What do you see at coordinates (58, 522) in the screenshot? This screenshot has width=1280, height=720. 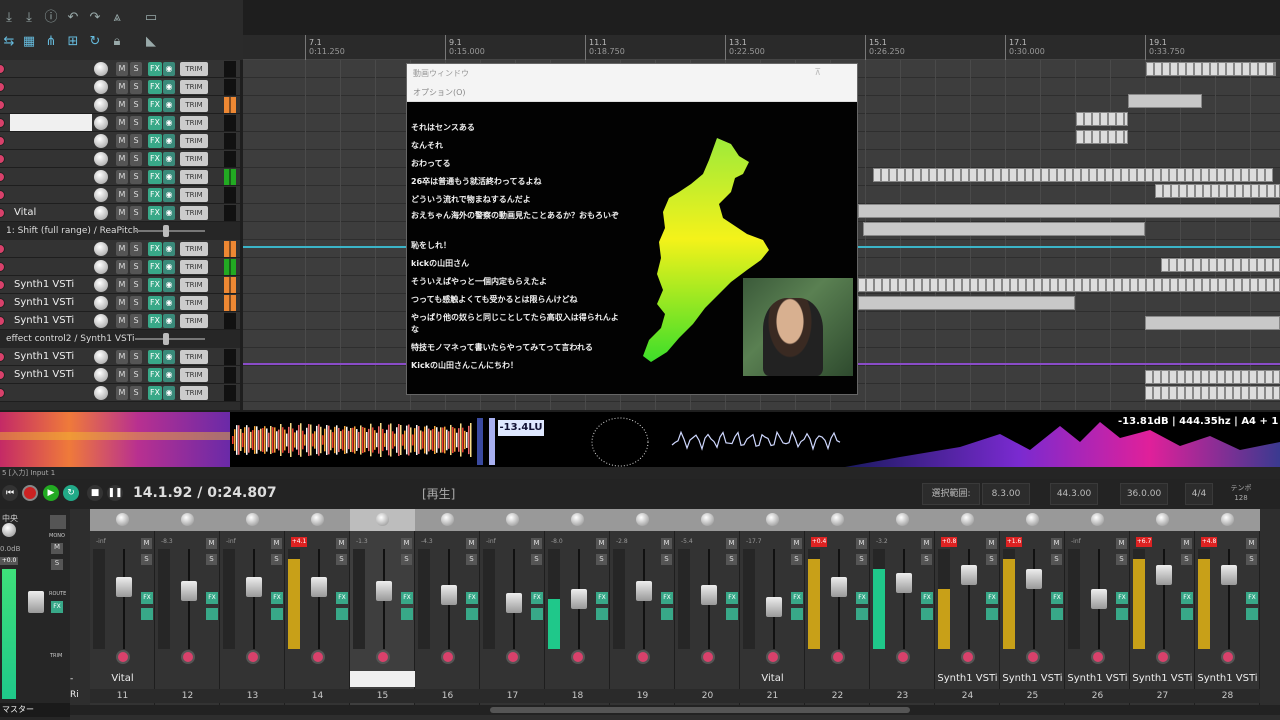 I see `master-mono-button` at bounding box center [58, 522].